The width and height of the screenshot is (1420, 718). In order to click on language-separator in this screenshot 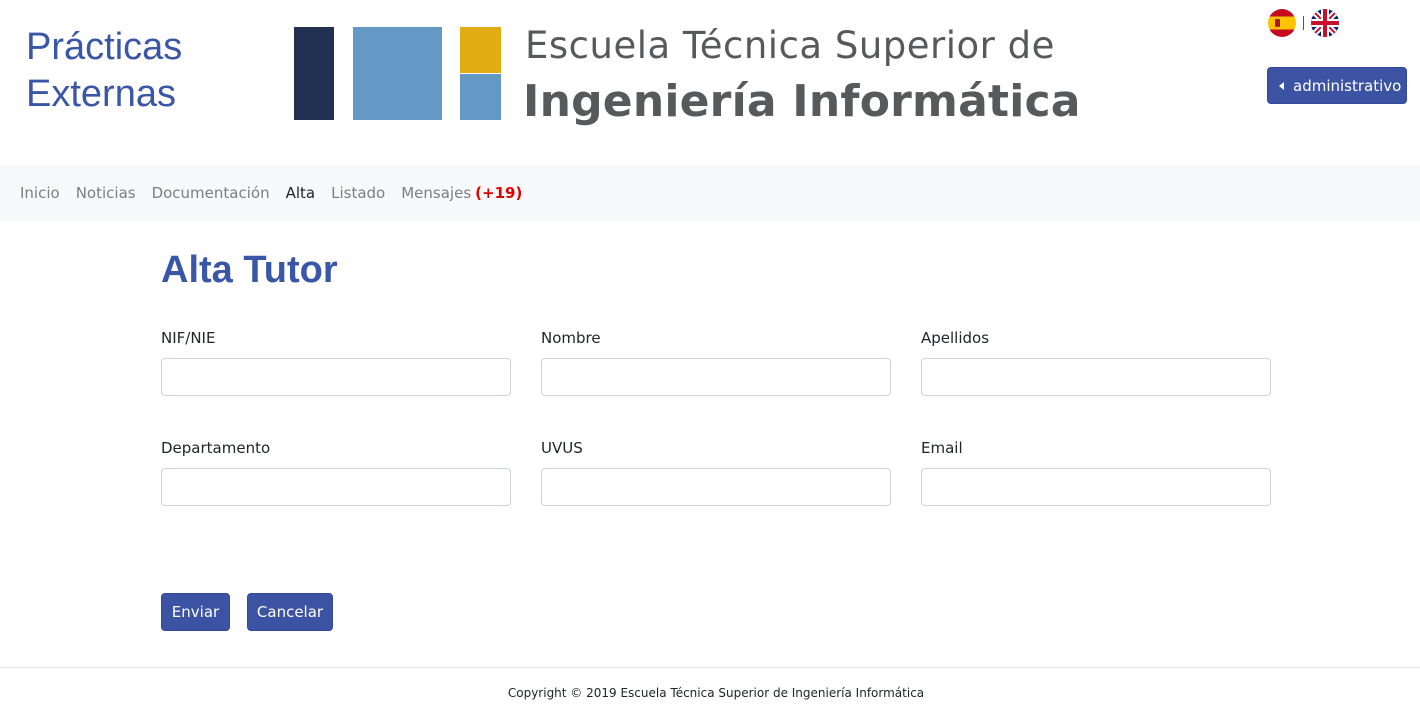, I will do `click(1303, 23)`.